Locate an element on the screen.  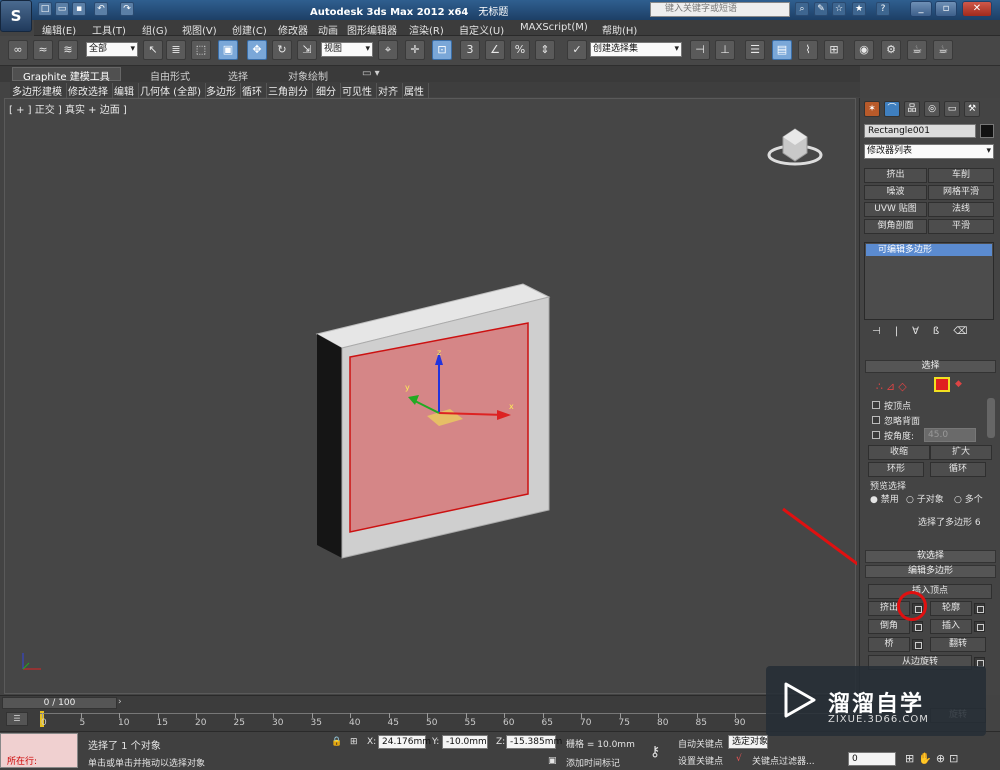
preview-subobject-radio: ○ 子对象 is located at coordinates (925, 498).